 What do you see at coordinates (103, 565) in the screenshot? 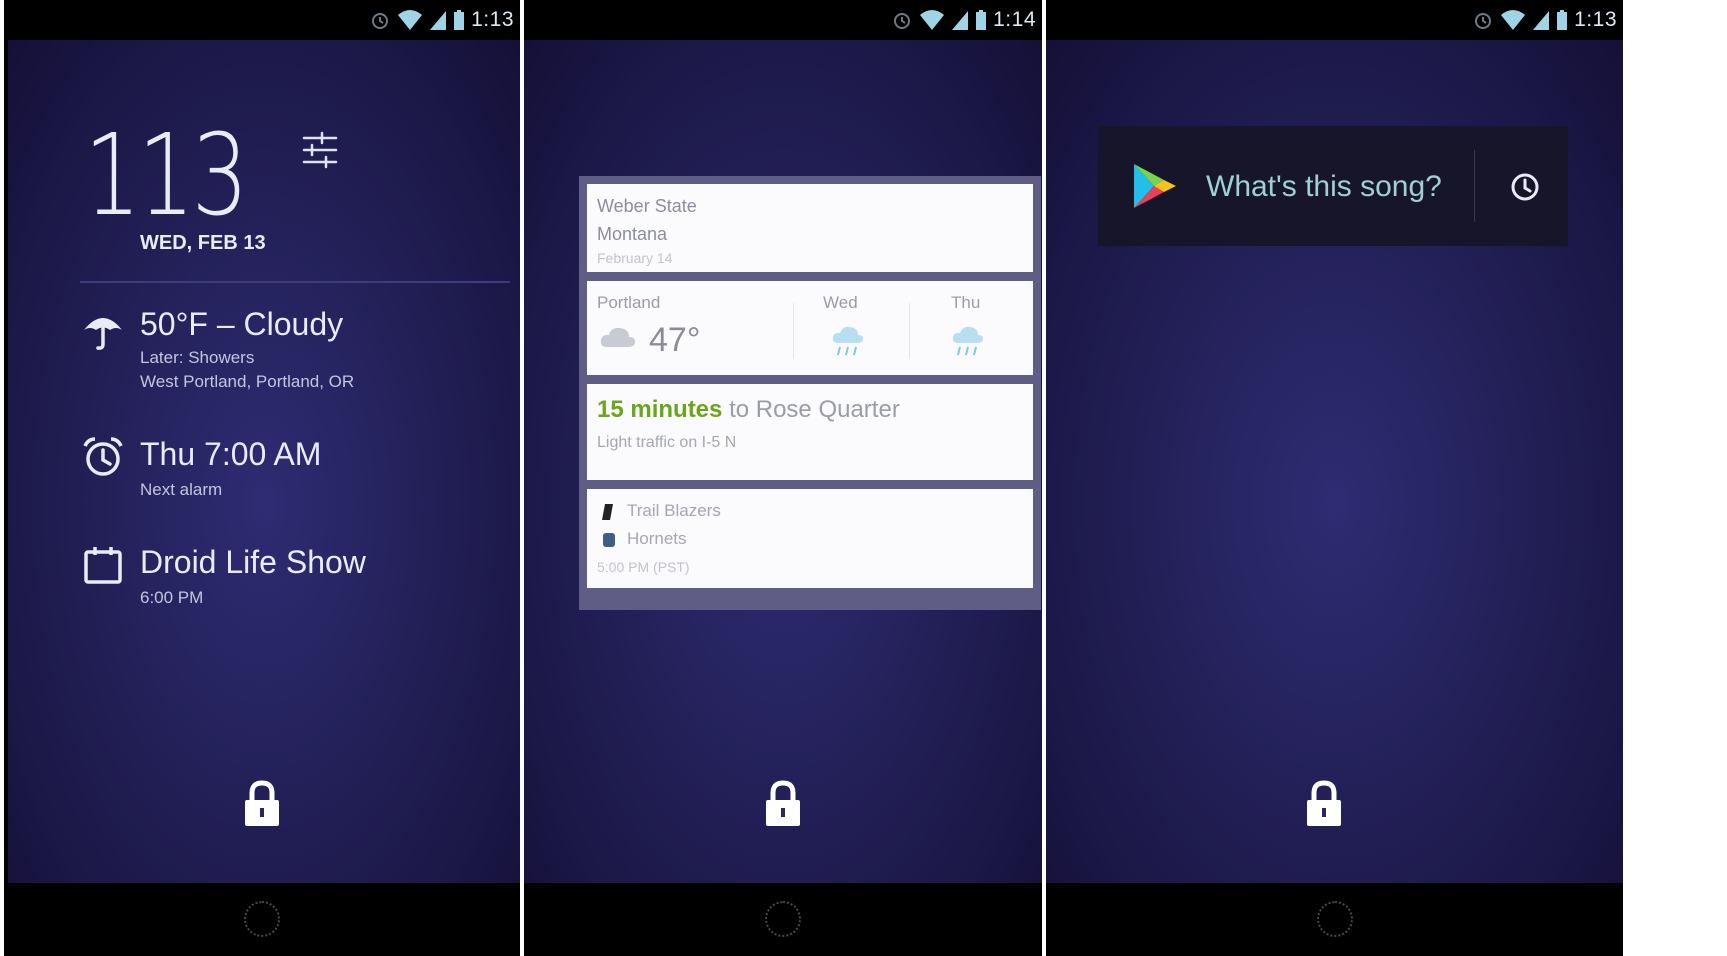
I see `calendar-icon` at bounding box center [103, 565].